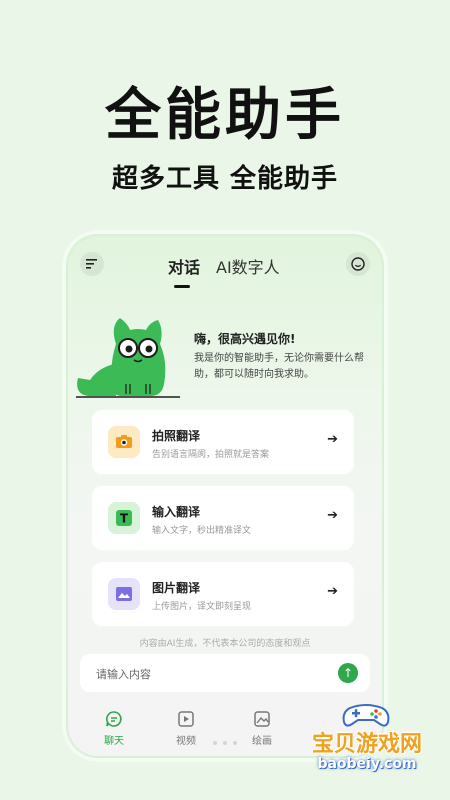 The image size is (450, 800). What do you see at coordinates (262, 719) in the screenshot?
I see `picture-icon` at bounding box center [262, 719].